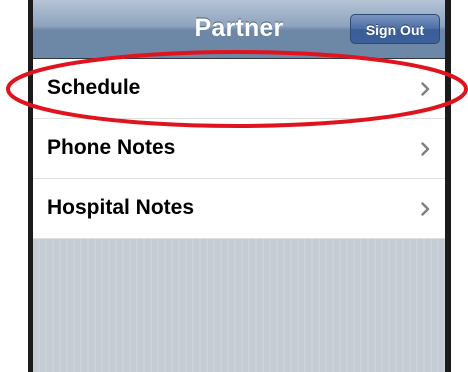  I want to click on sign-out-button: Sign Out, so click(395, 29).